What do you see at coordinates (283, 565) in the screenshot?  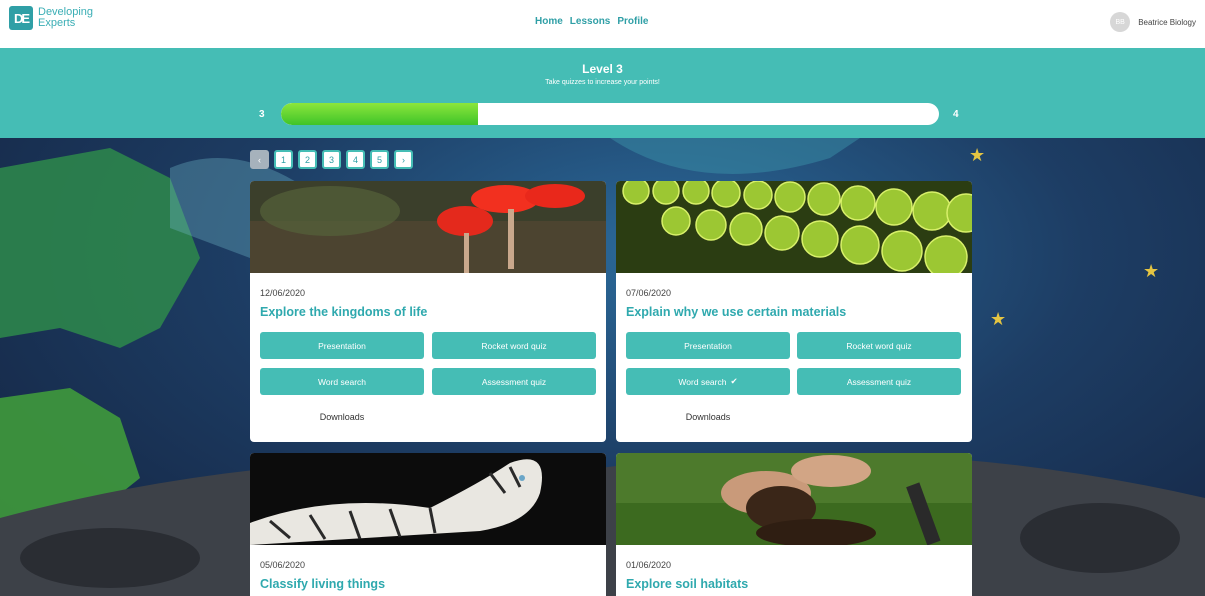 I see `lesson-date: 05/06/2020` at bounding box center [283, 565].